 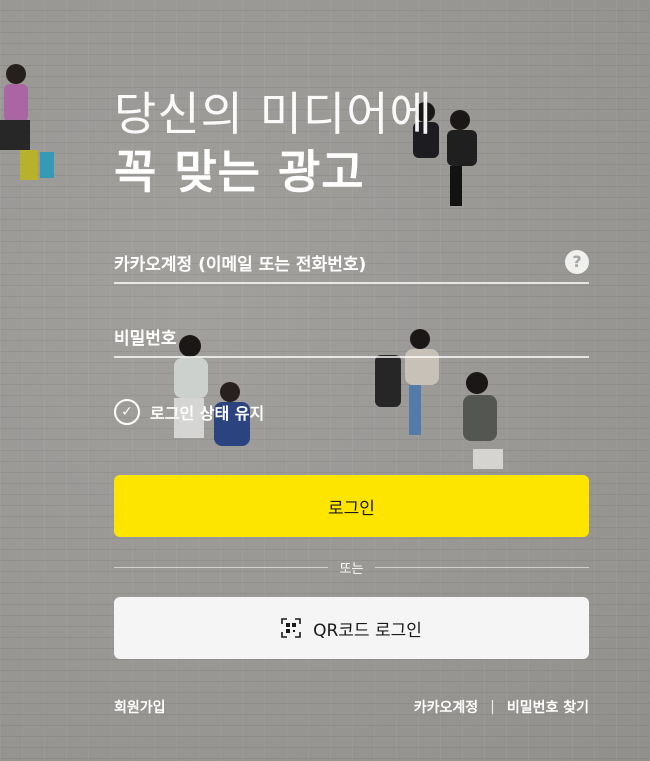 What do you see at coordinates (239, 172) in the screenshot?
I see `headline-line-2: 꼭 맞는 광고` at bounding box center [239, 172].